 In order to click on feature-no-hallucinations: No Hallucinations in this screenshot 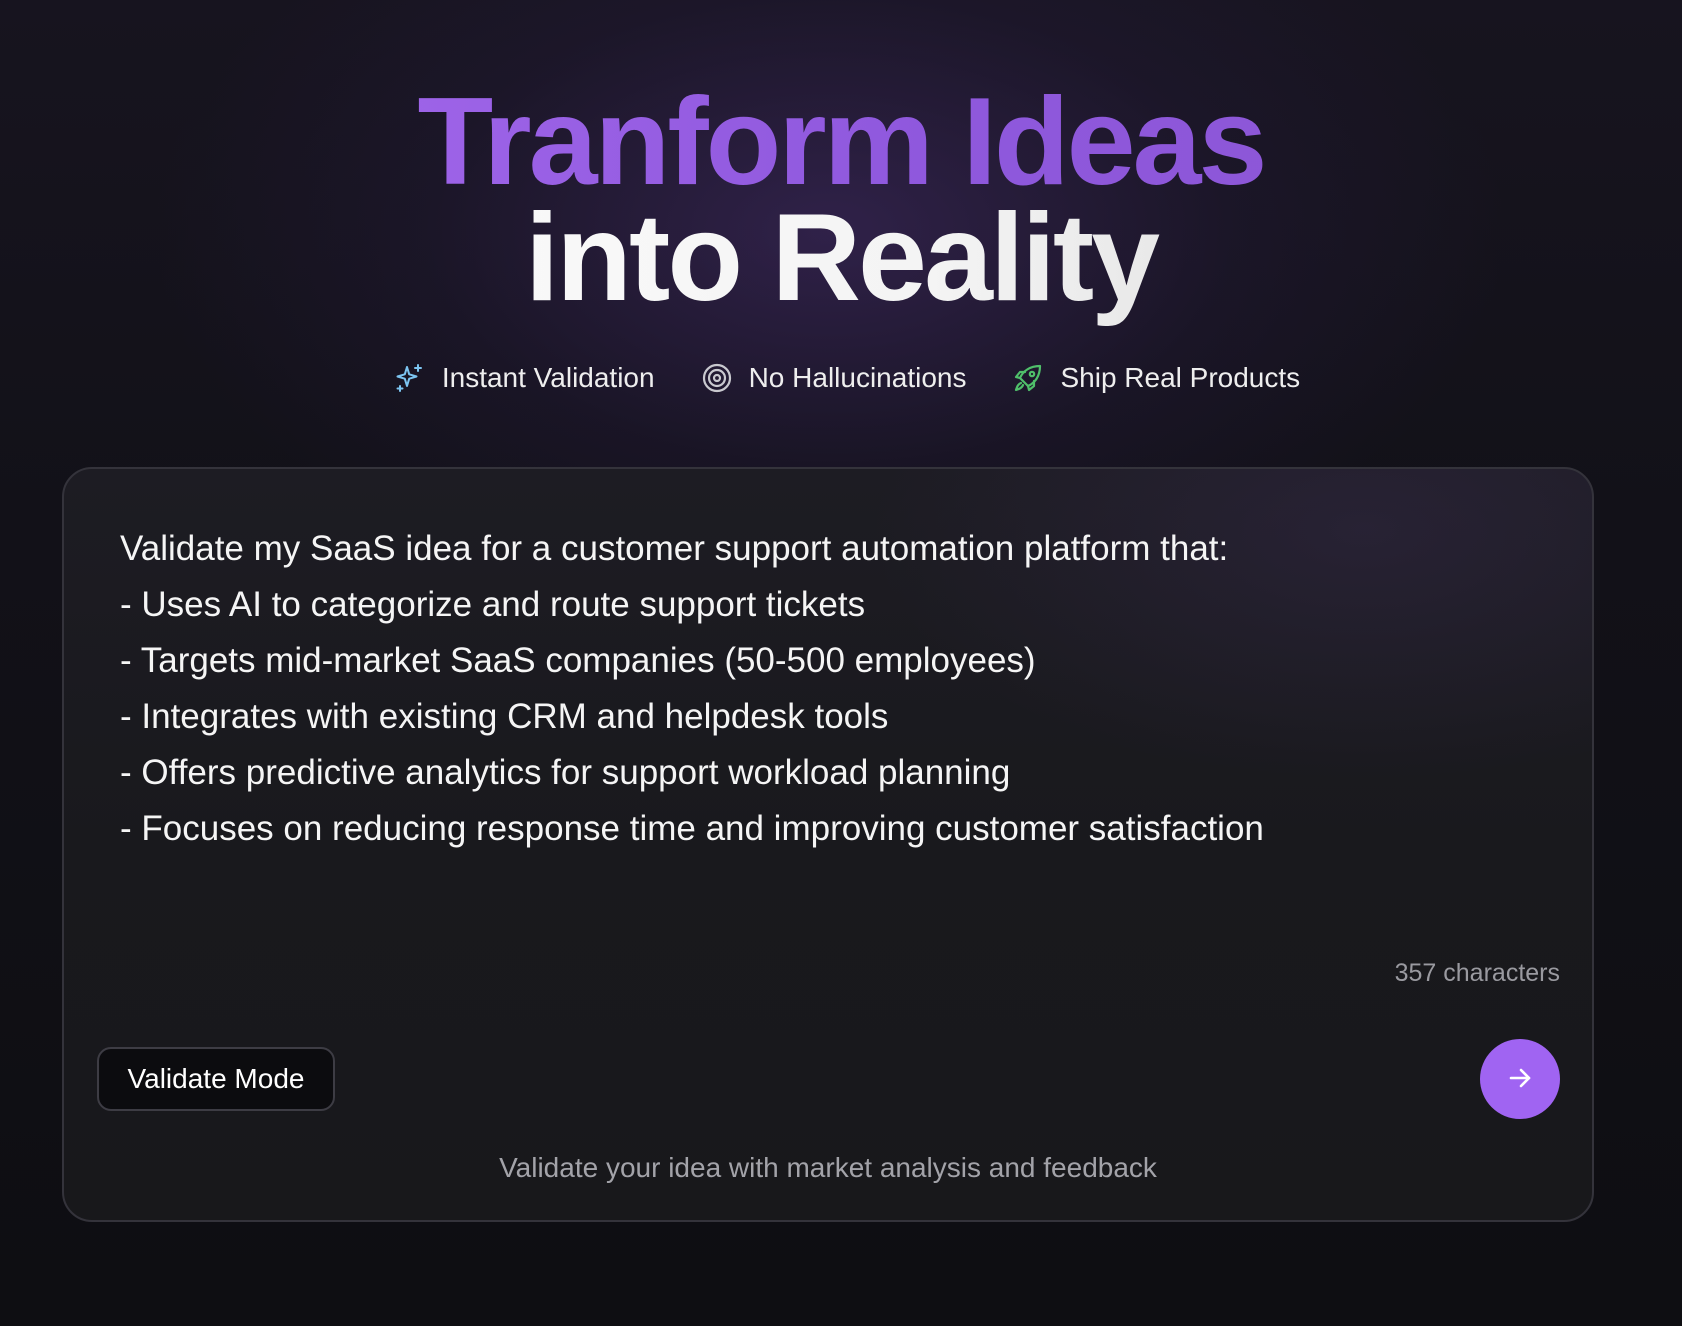, I will do `click(834, 378)`.